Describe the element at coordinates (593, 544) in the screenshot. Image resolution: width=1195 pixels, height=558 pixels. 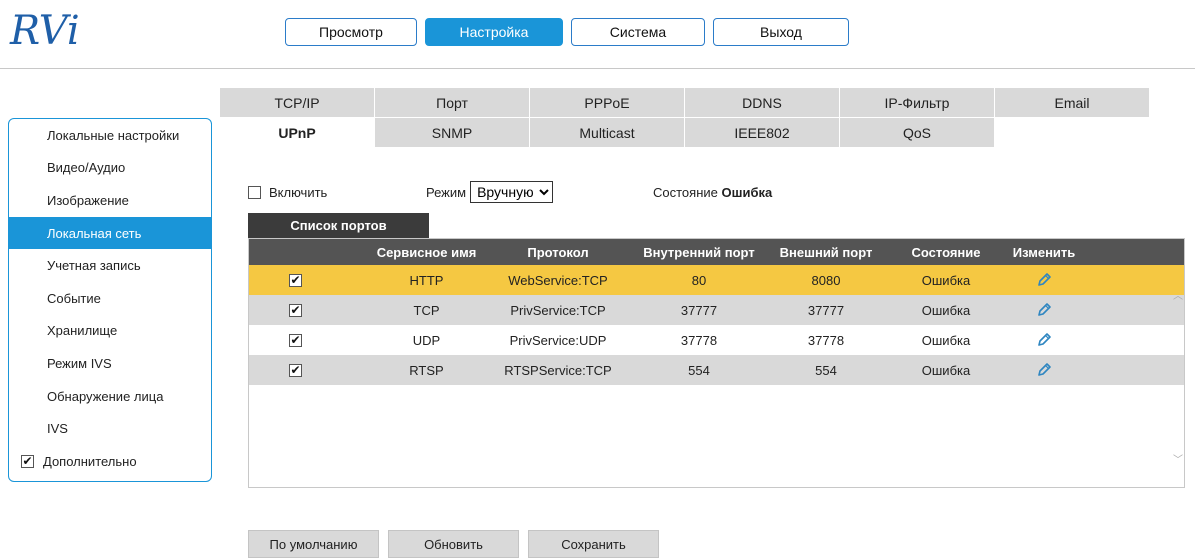
I see `save-button: Сохранить` at that location.